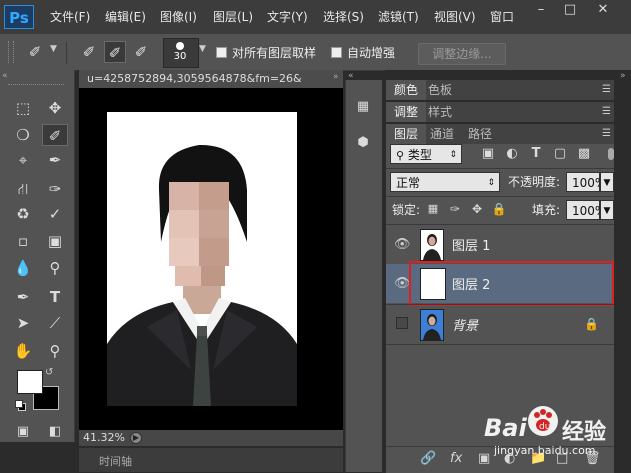  Describe the element at coordinates (456, 459) in the screenshot. I see `fx-icon: fx` at that location.